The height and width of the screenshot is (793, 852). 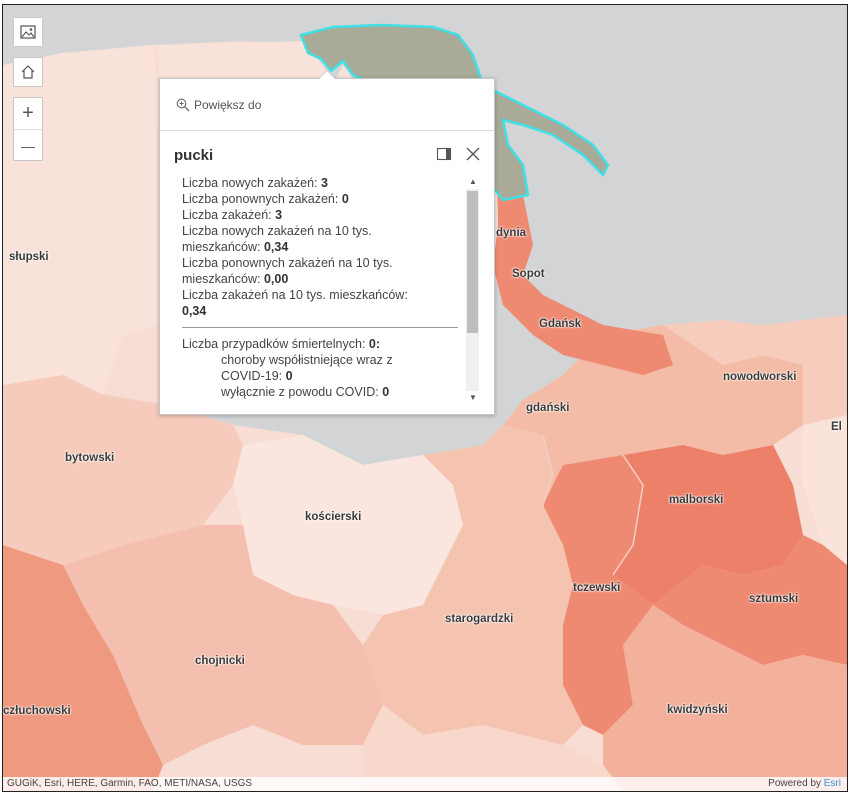 I want to click on zoom-to-action: Powiększ do, so click(x=218, y=105).